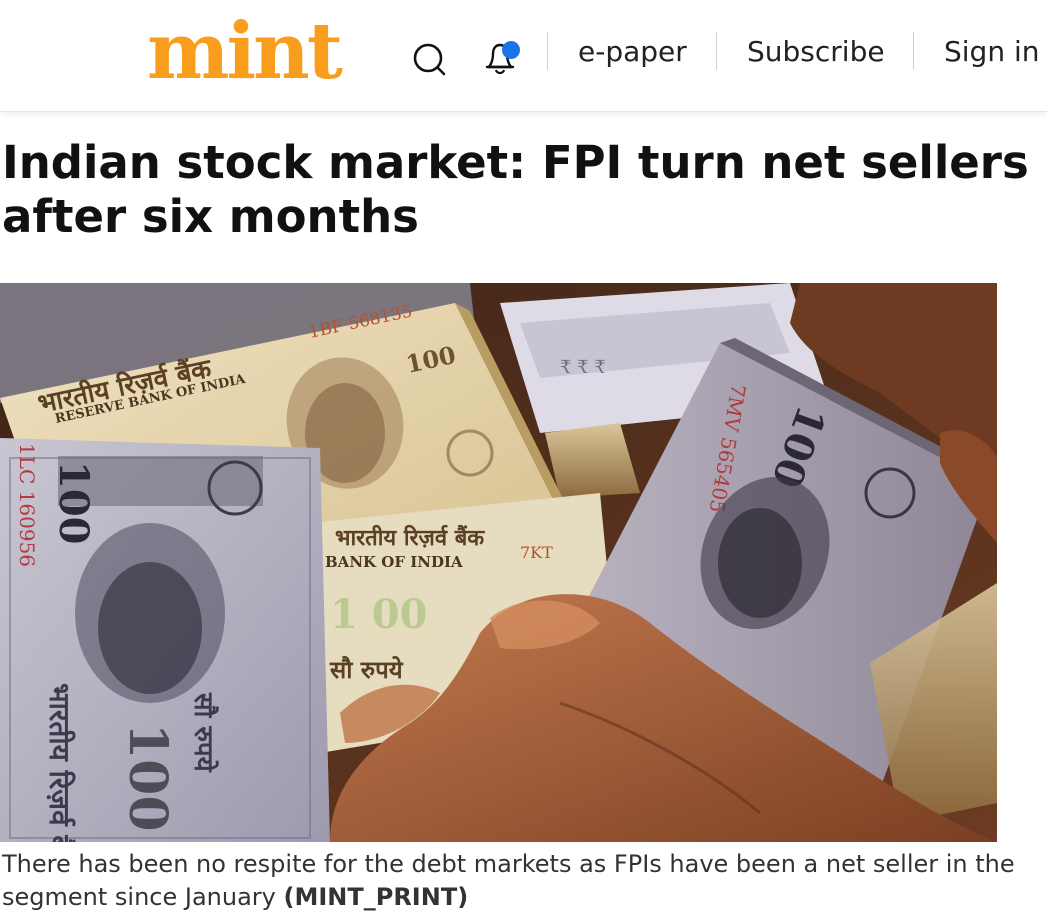 The width and height of the screenshot is (1047, 915). Describe the element at coordinates (511, 50) in the screenshot. I see `notification-dot` at that location.